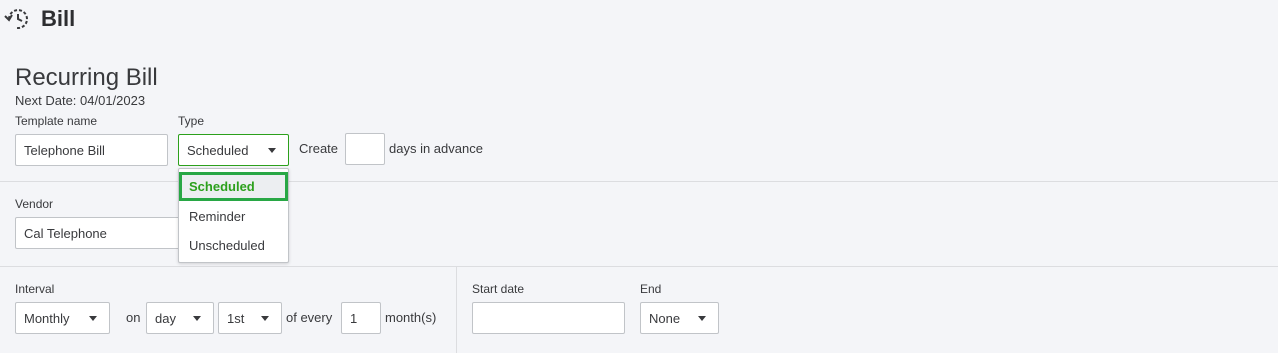 This screenshot has width=1278, height=353. I want to click on nth-value: 1st, so click(236, 318).